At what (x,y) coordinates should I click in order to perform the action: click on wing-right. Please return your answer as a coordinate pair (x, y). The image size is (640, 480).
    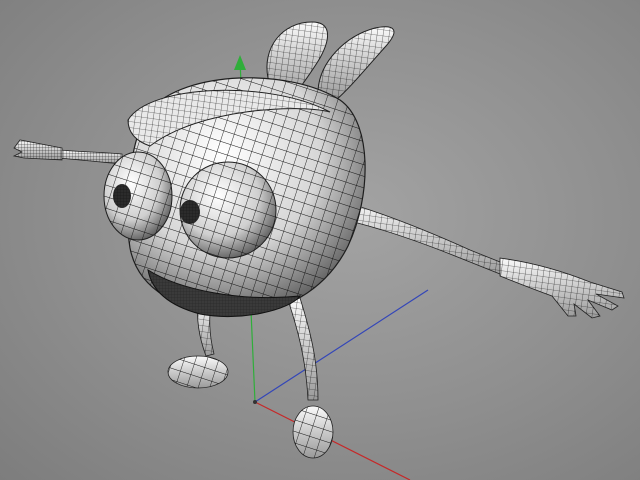
    Looking at the image, I should click on (356, 63).